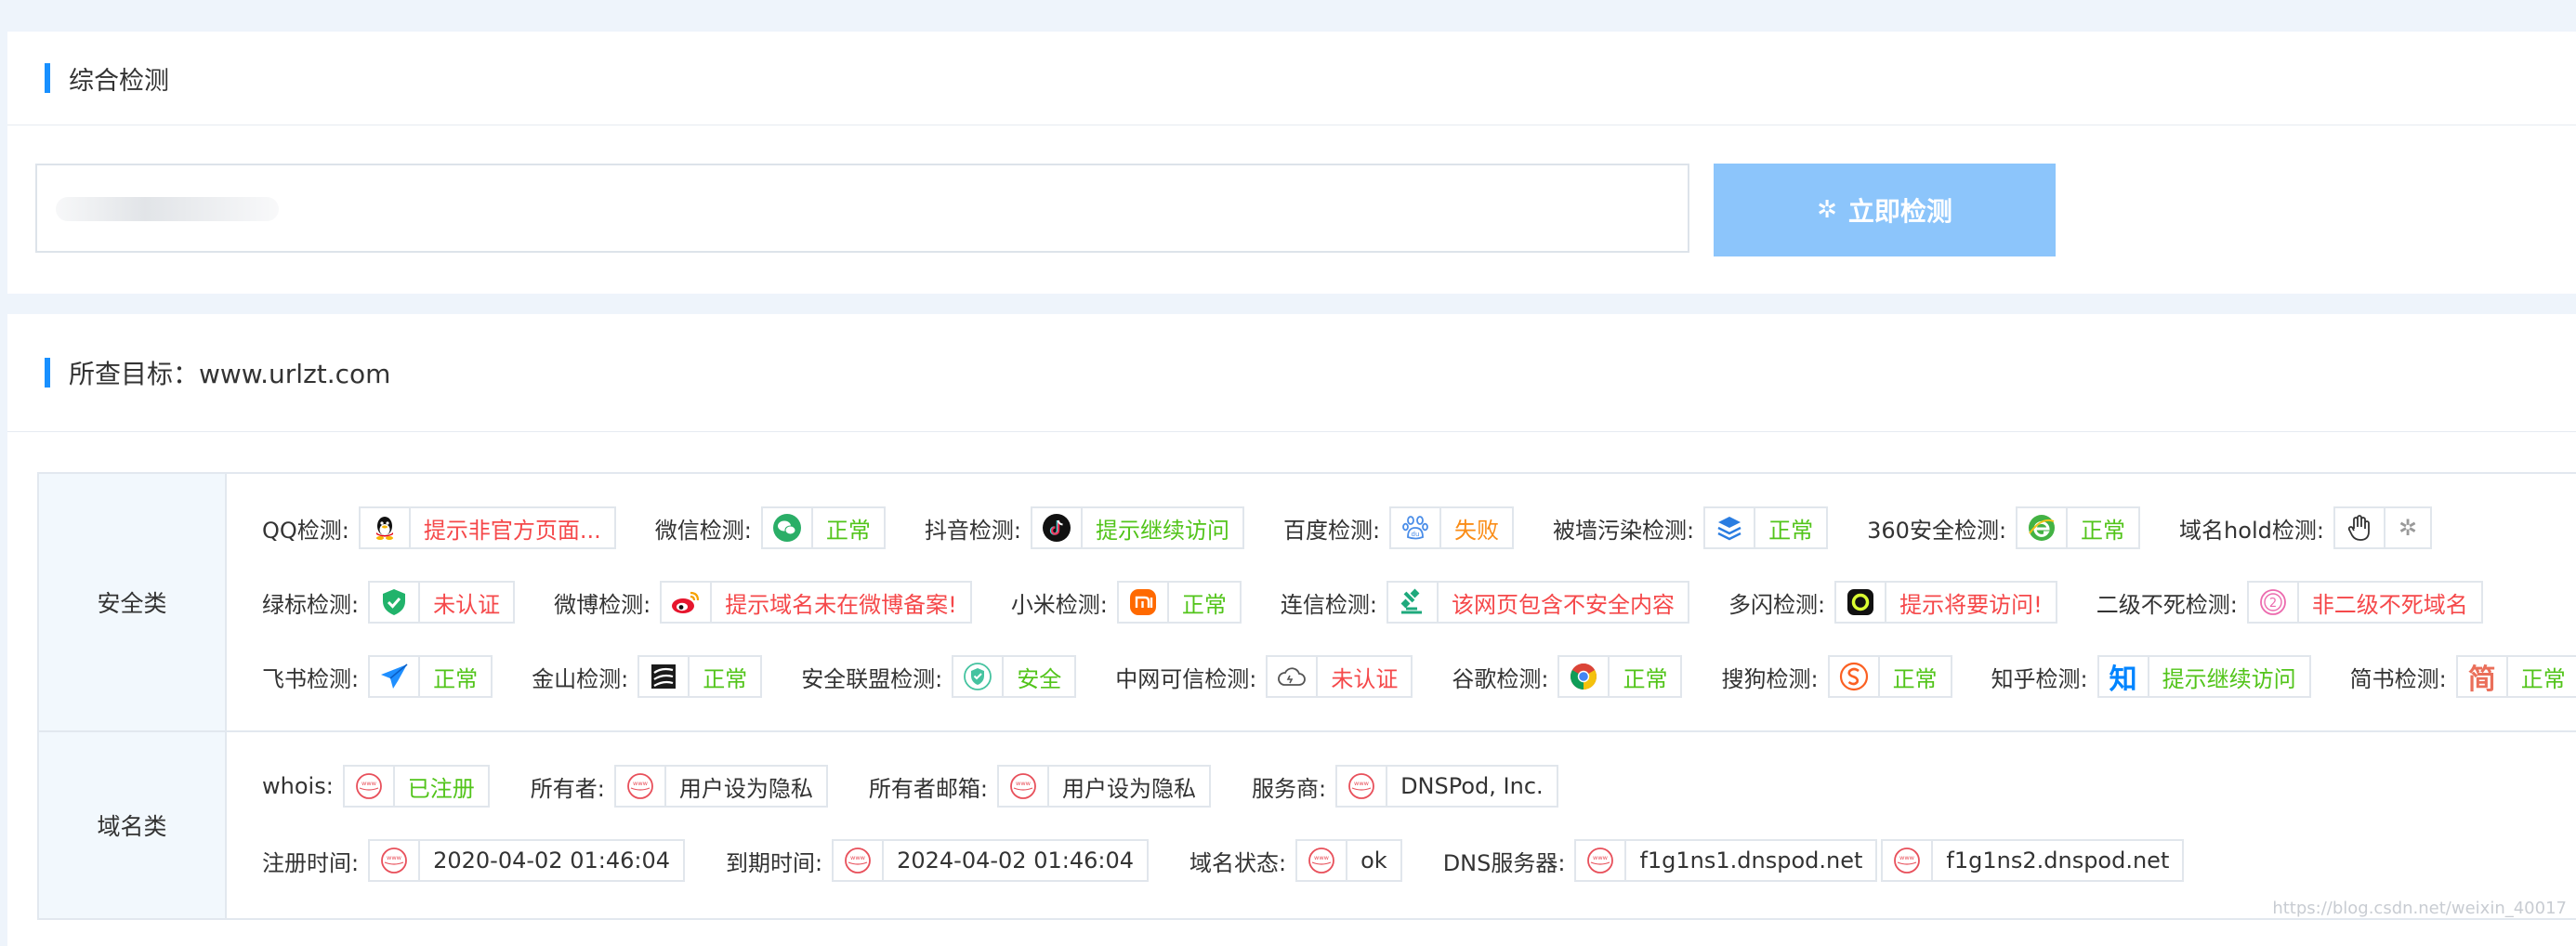 This screenshot has height=946, width=2576. Describe the element at coordinates (395, 602) in the screenshot. I see `green-shield-icon` at that location.